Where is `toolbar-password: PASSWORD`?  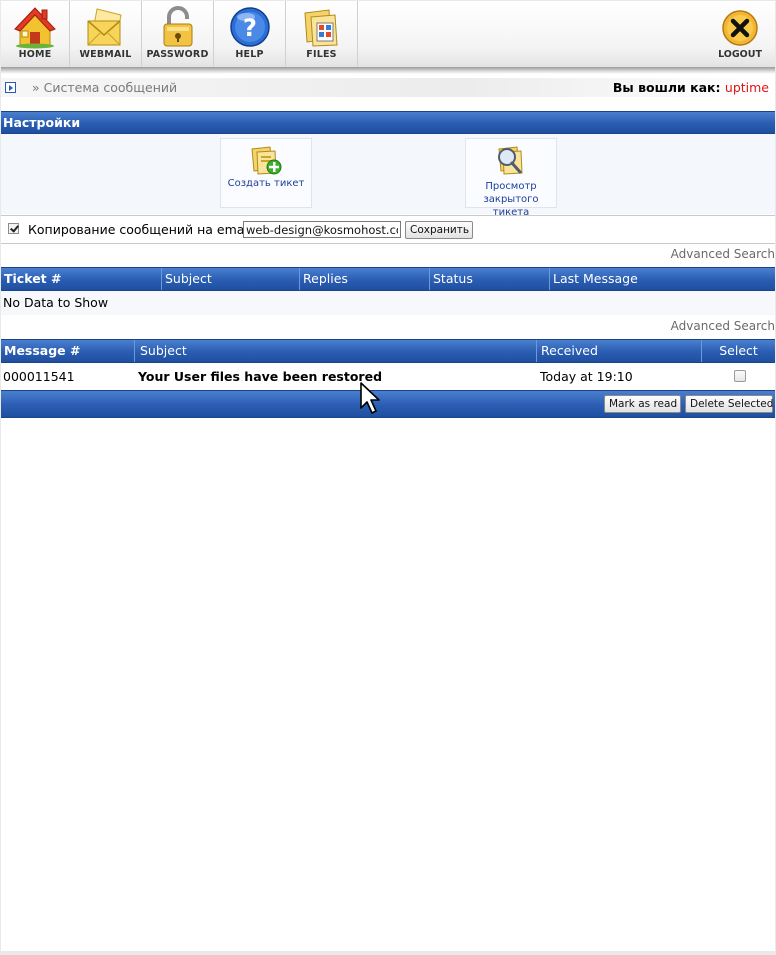 toolbar-password: PASSWORD is located at coordinates (178, 34).